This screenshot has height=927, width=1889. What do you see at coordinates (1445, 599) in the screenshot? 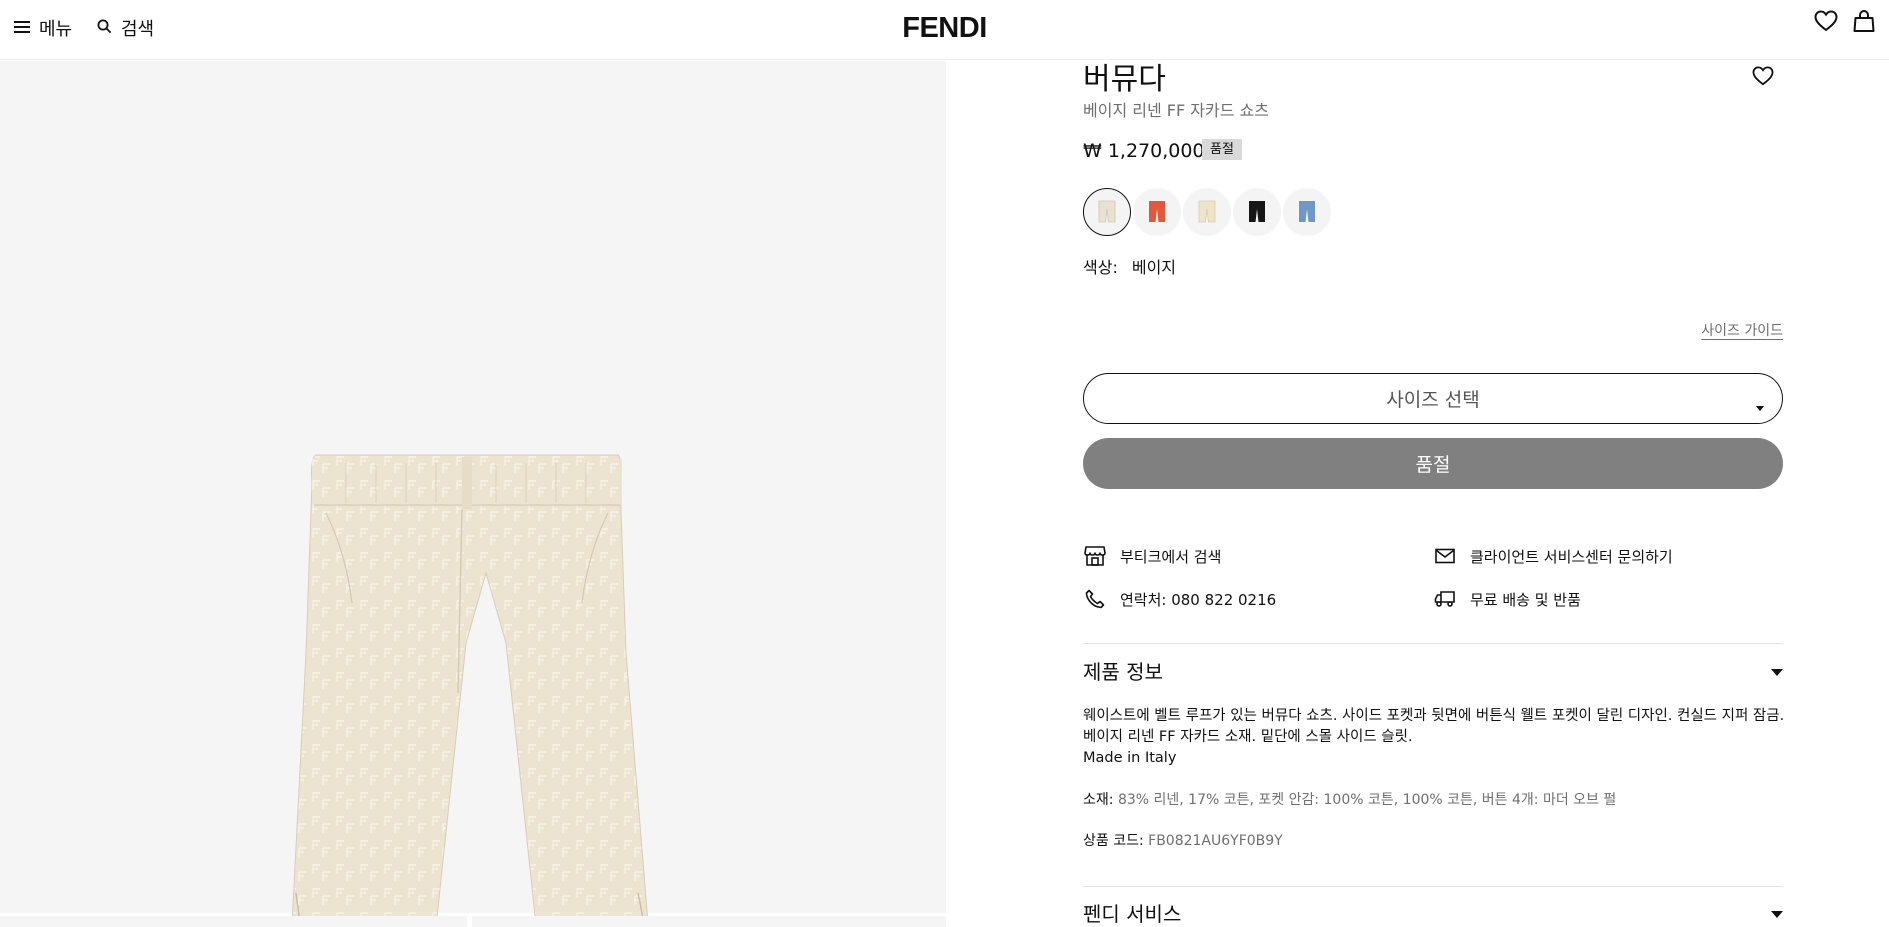
I see `delivery-truck-icon` at bounding box center [1445, 599].